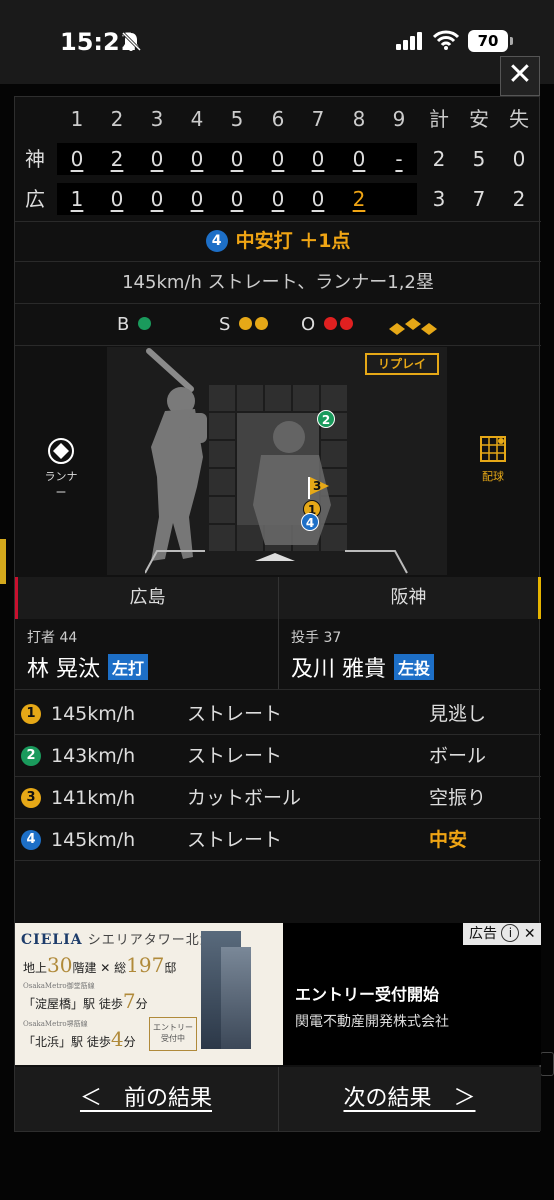  What do you see at coordinates (479, 119) in the screenshot?
I see `total-header-hits: 安` at bounding box center [479, 119].